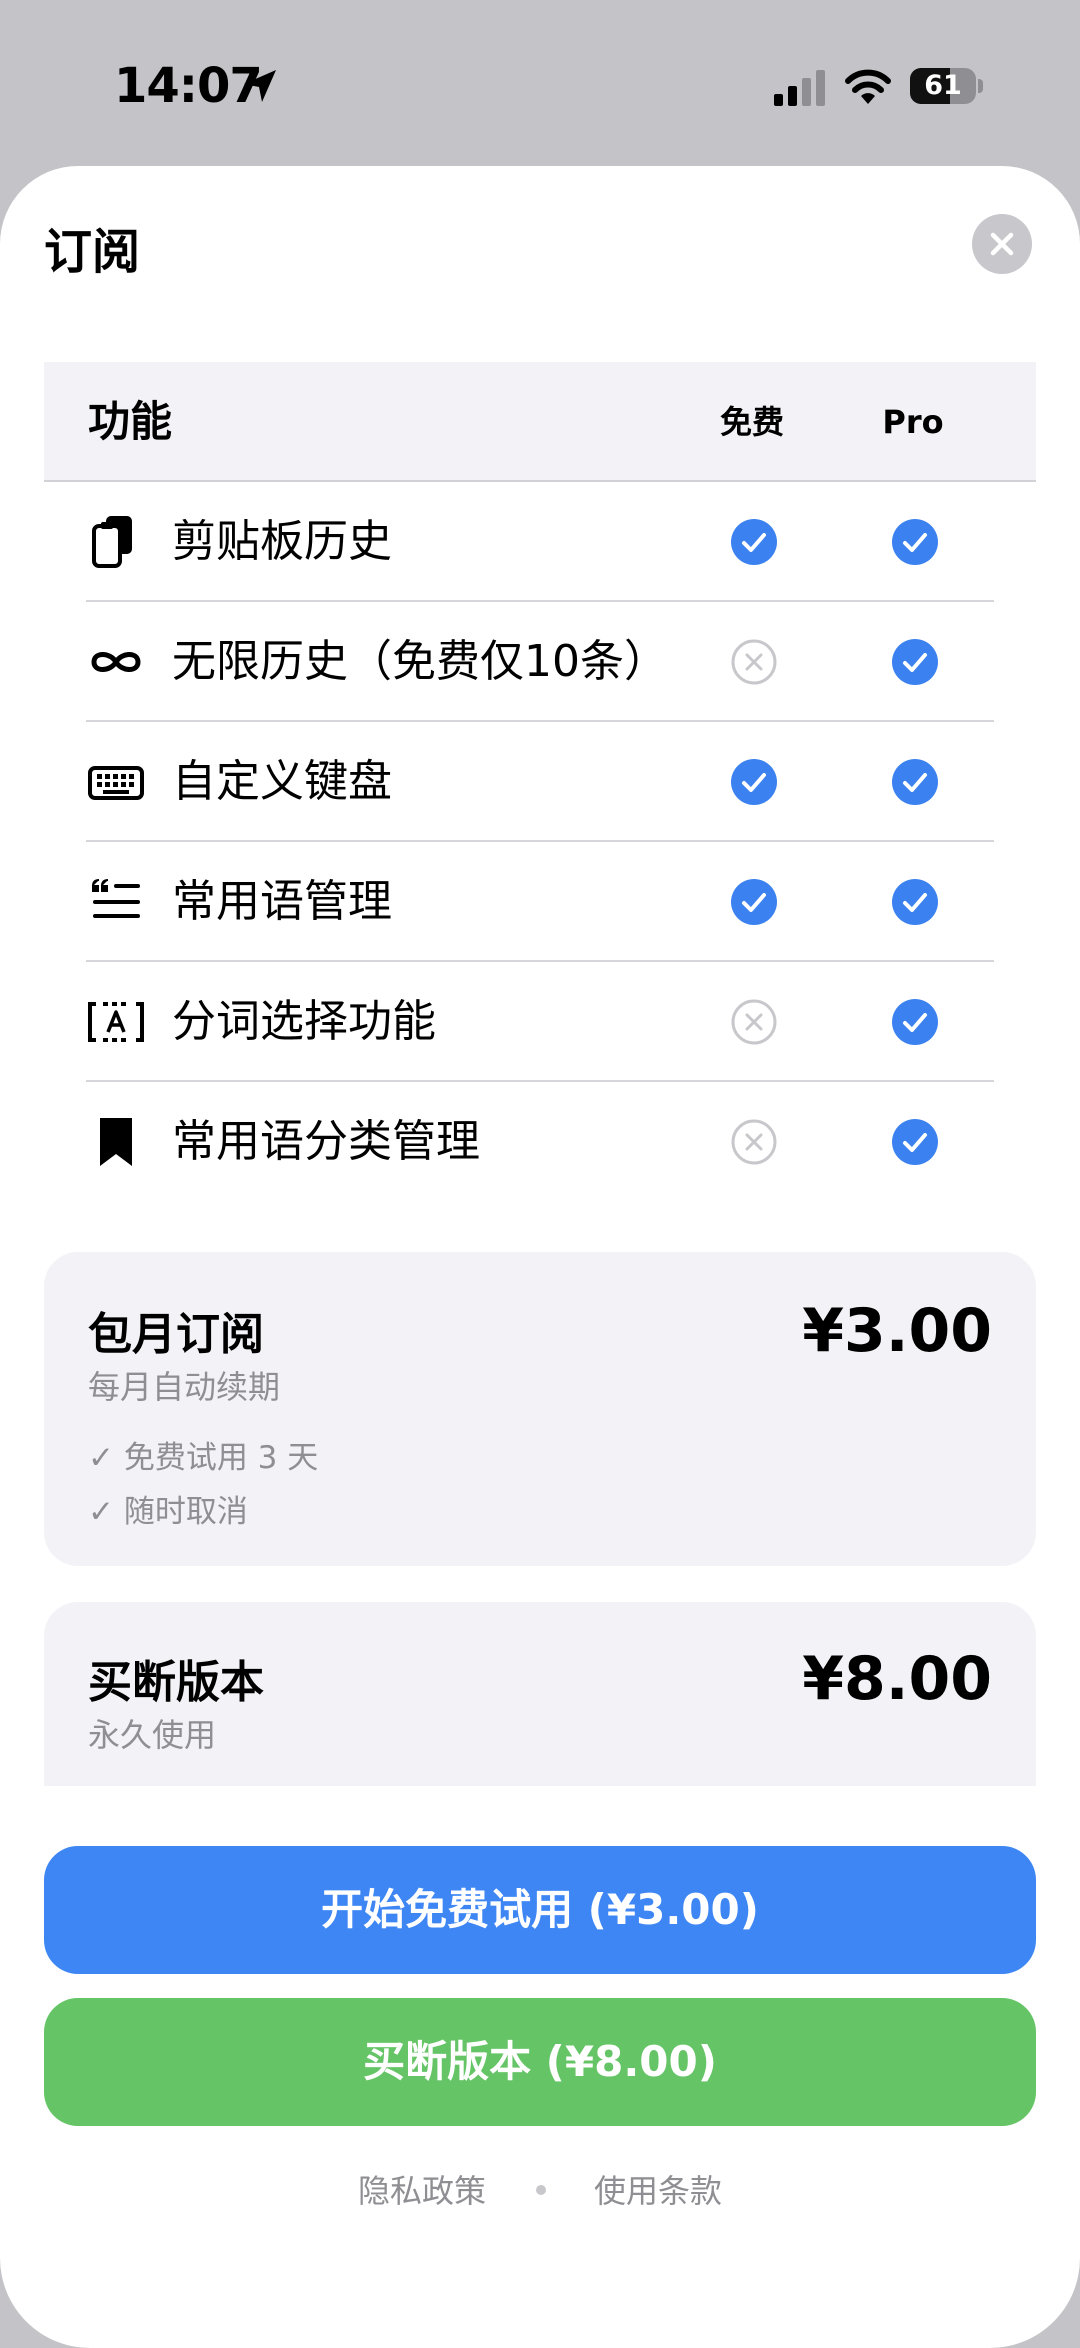 The width and height of the screenshot is (1080, 2348). Describe the element at coordinates (184, 1387) in the screenshot. I see `plan-subtitle: 每月自动续期` at that location.